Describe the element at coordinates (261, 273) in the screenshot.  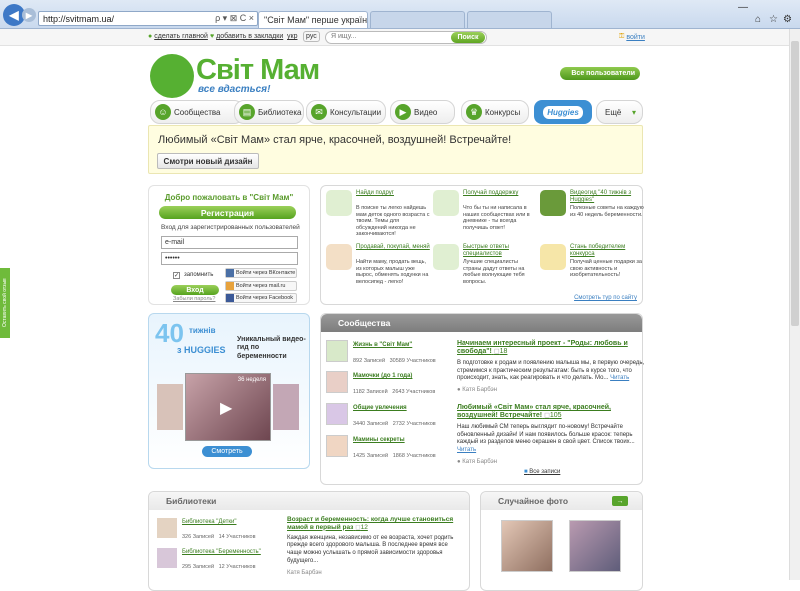
I see `vk-login-button: Войти через ВКонтакте` at that location.